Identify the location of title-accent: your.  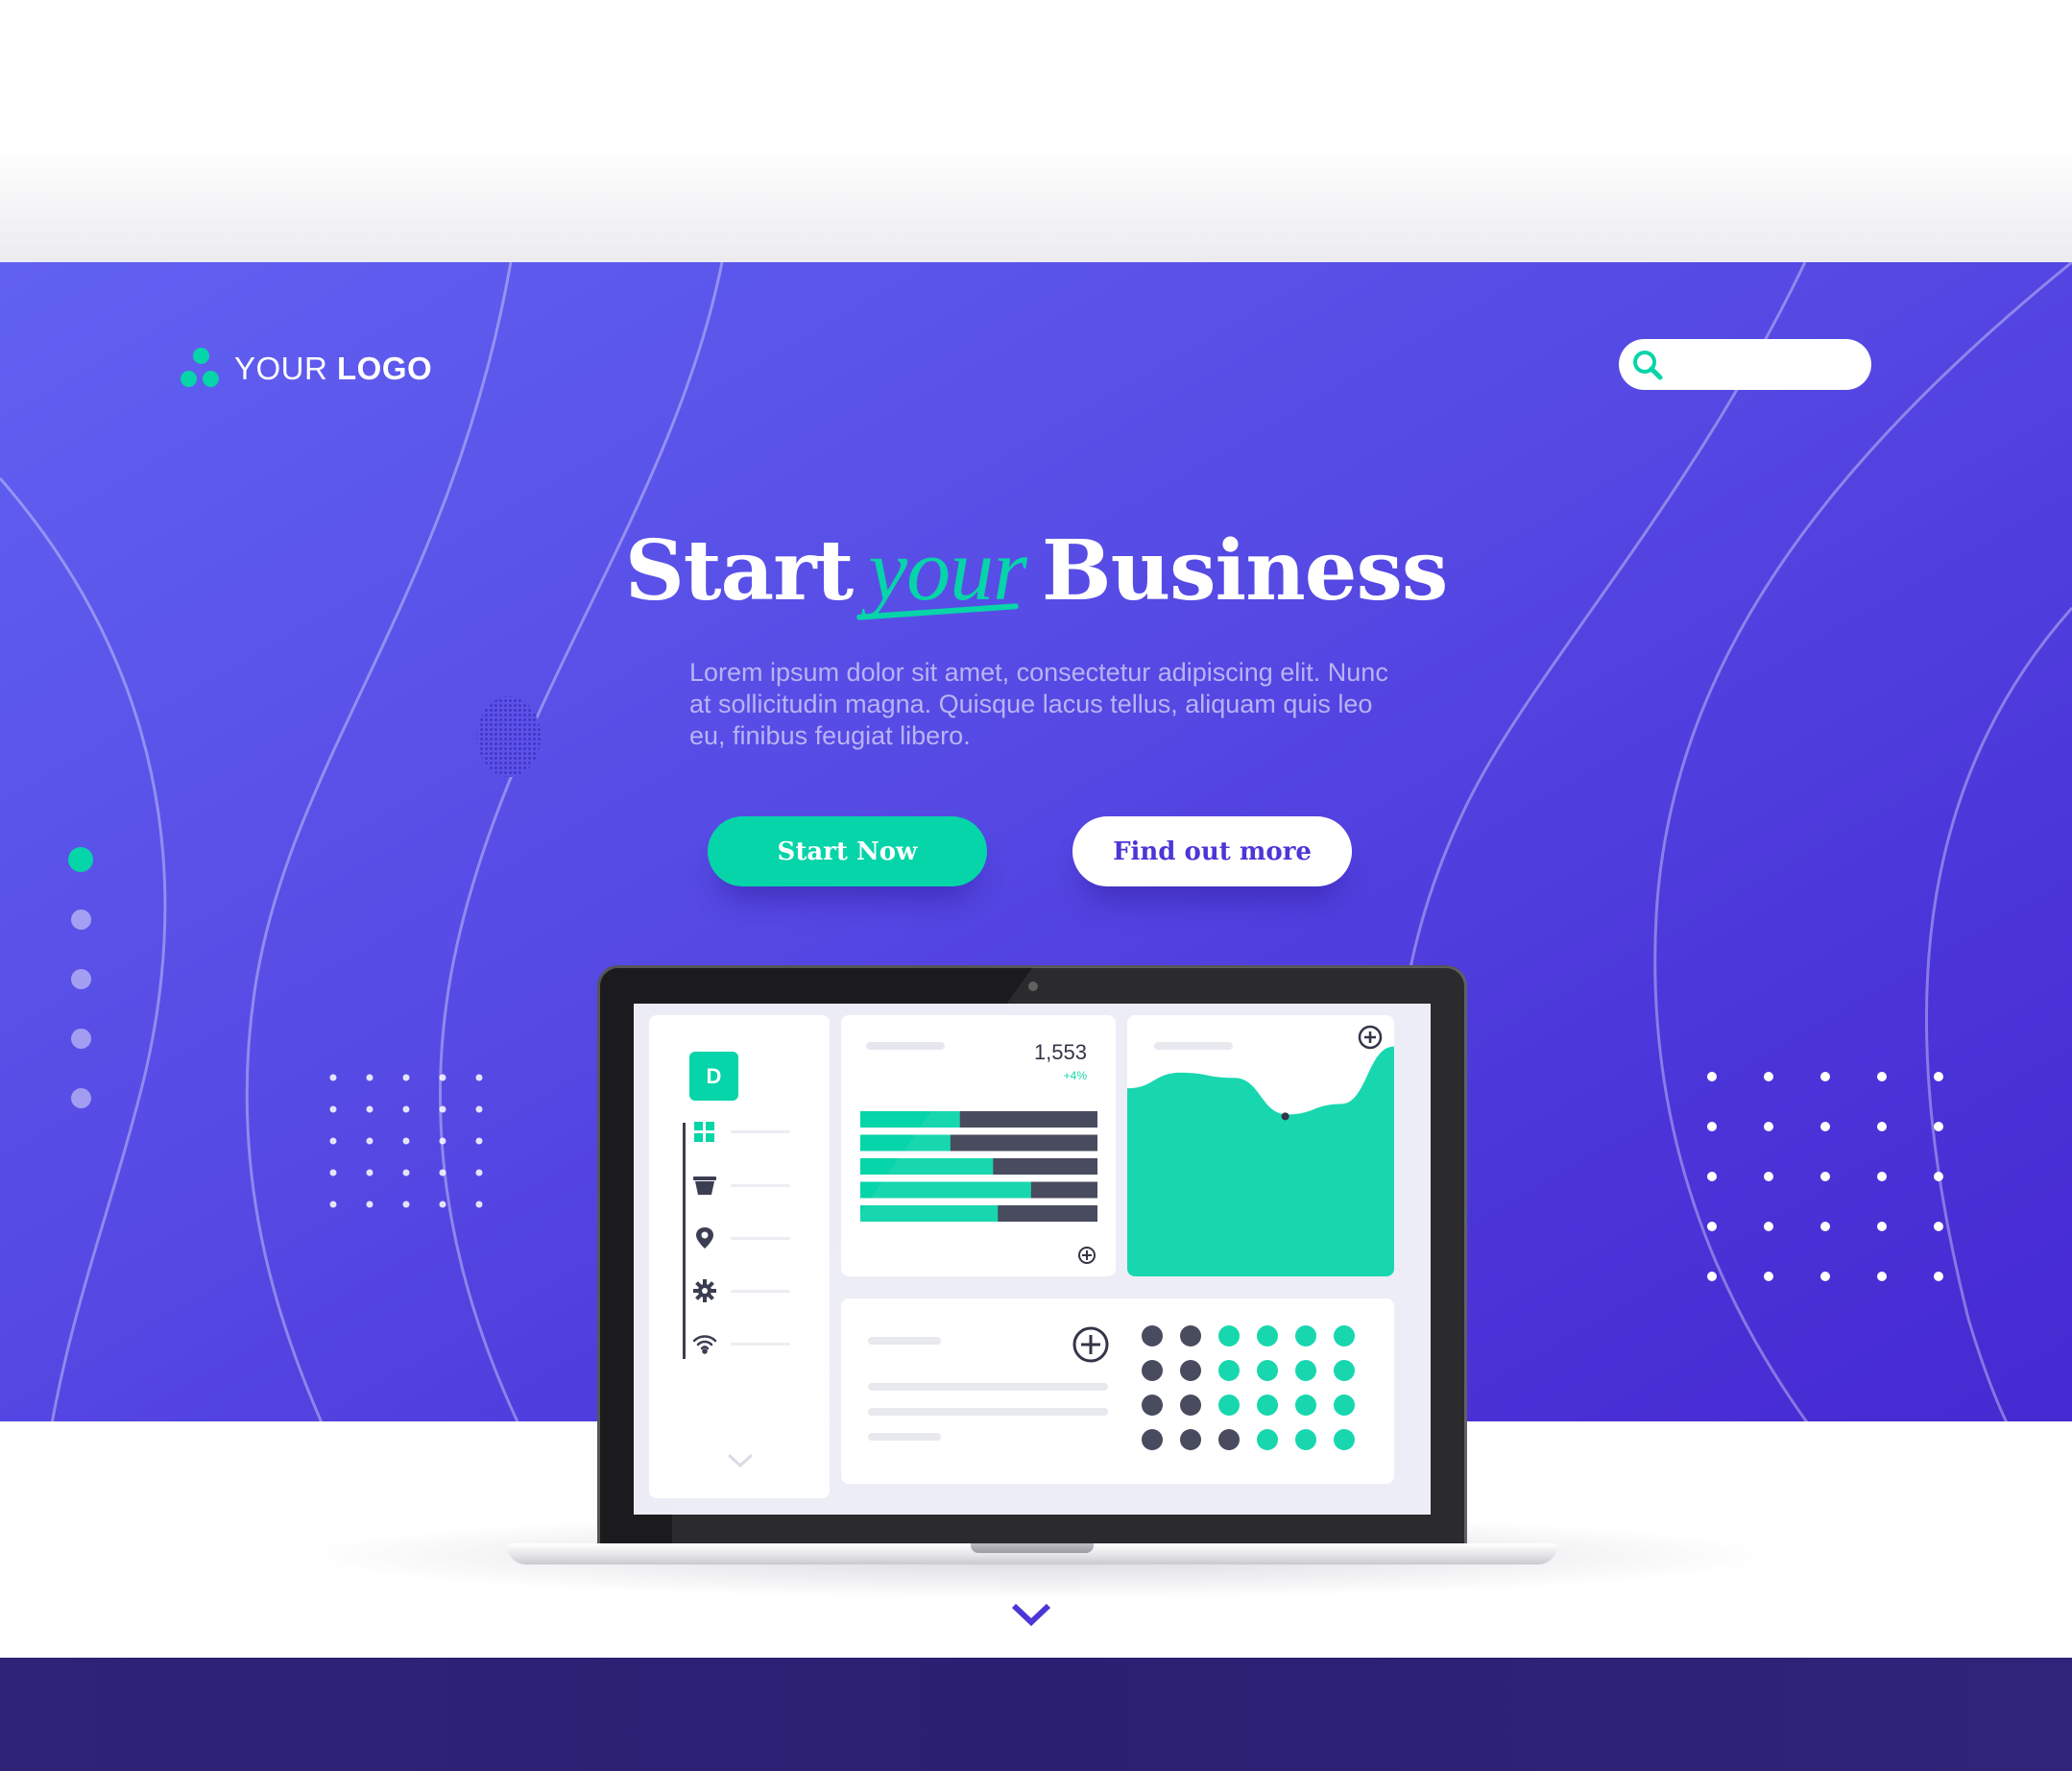
(947, 570).